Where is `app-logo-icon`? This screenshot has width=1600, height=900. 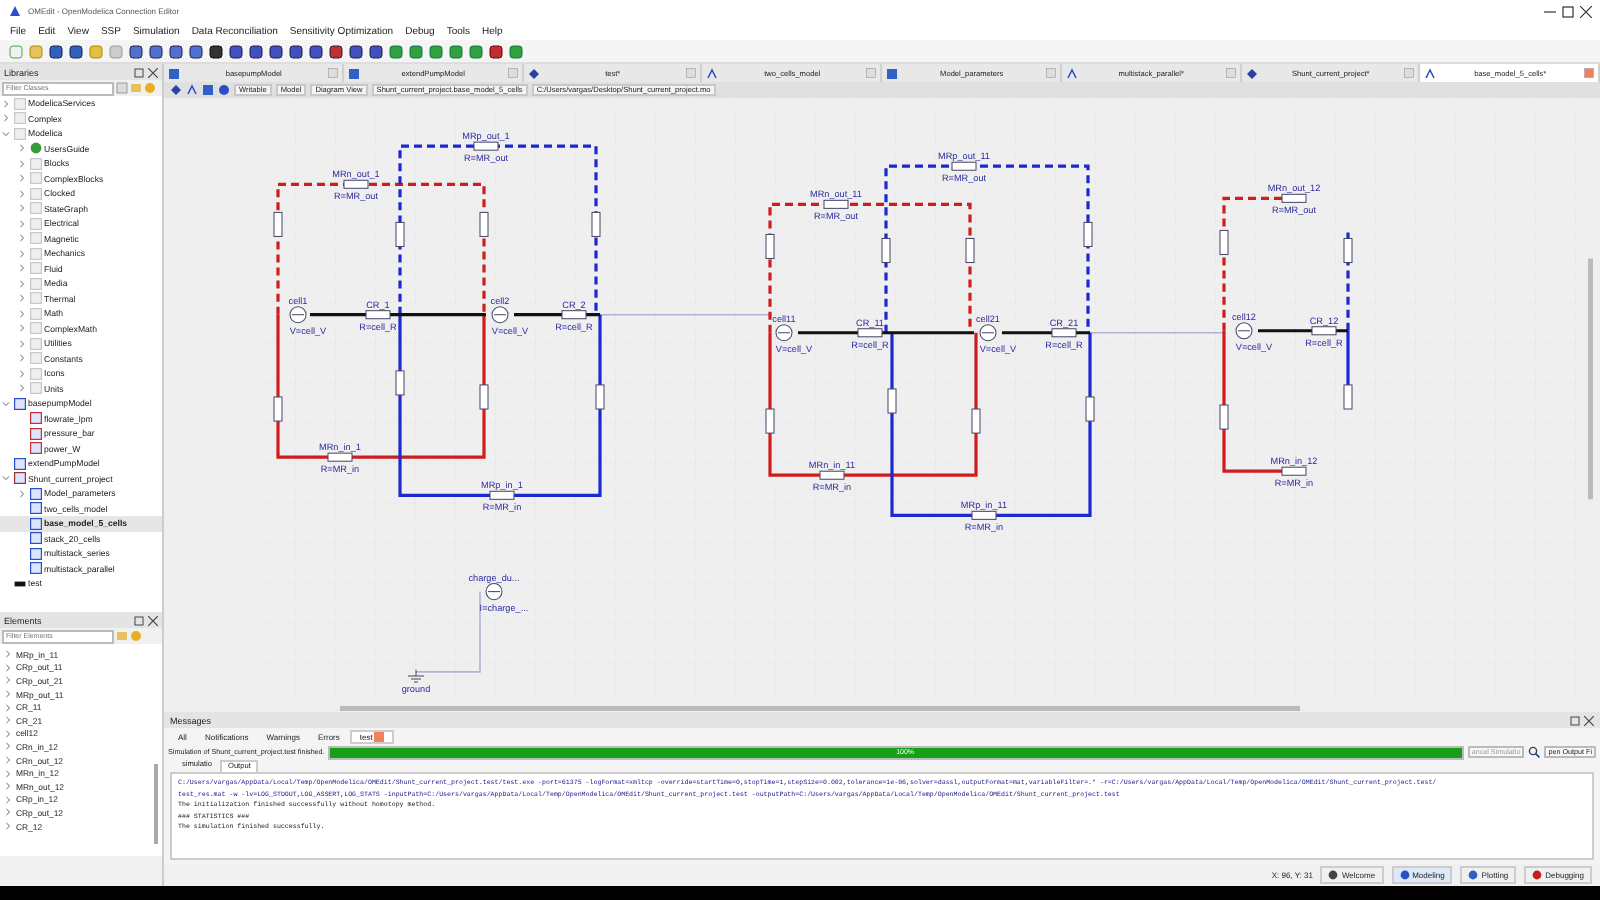 app-logo-icon is located at coordinates (15, 11).